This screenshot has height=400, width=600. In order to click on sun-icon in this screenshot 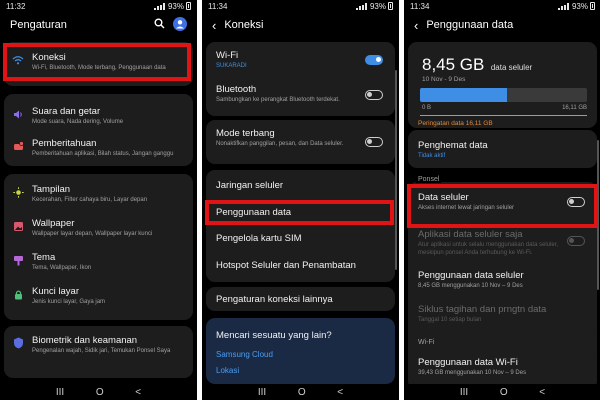, I will do `click(18, 192)`.